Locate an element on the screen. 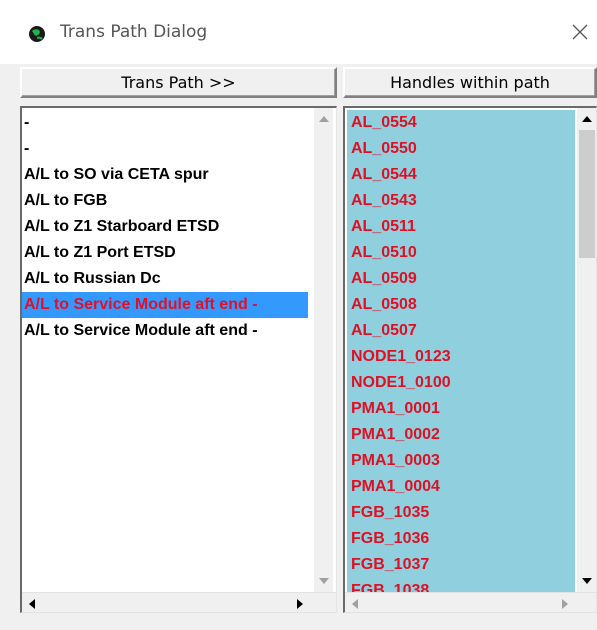 The width and height of the screenshot is (597, 630). window-title: Trans Path Dialog is located at coordinates (134, 32).